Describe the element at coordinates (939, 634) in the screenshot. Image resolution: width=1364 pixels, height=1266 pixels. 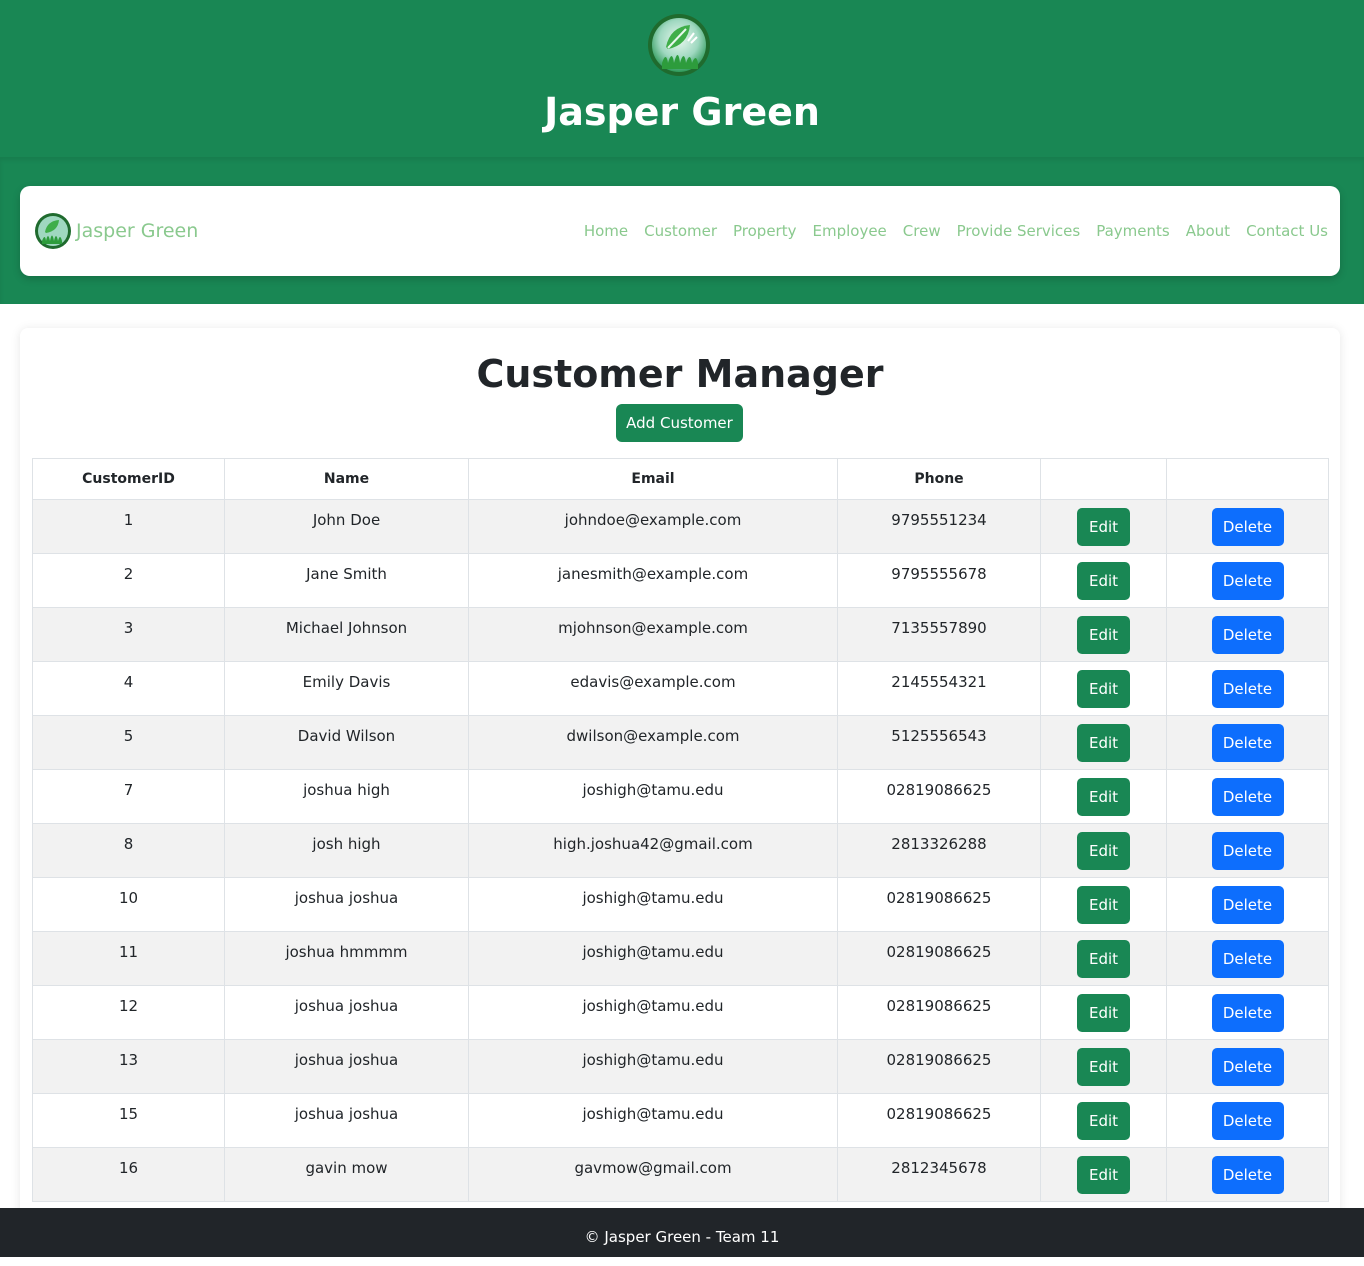
I see `cell-phone: 7135557890` at that location.